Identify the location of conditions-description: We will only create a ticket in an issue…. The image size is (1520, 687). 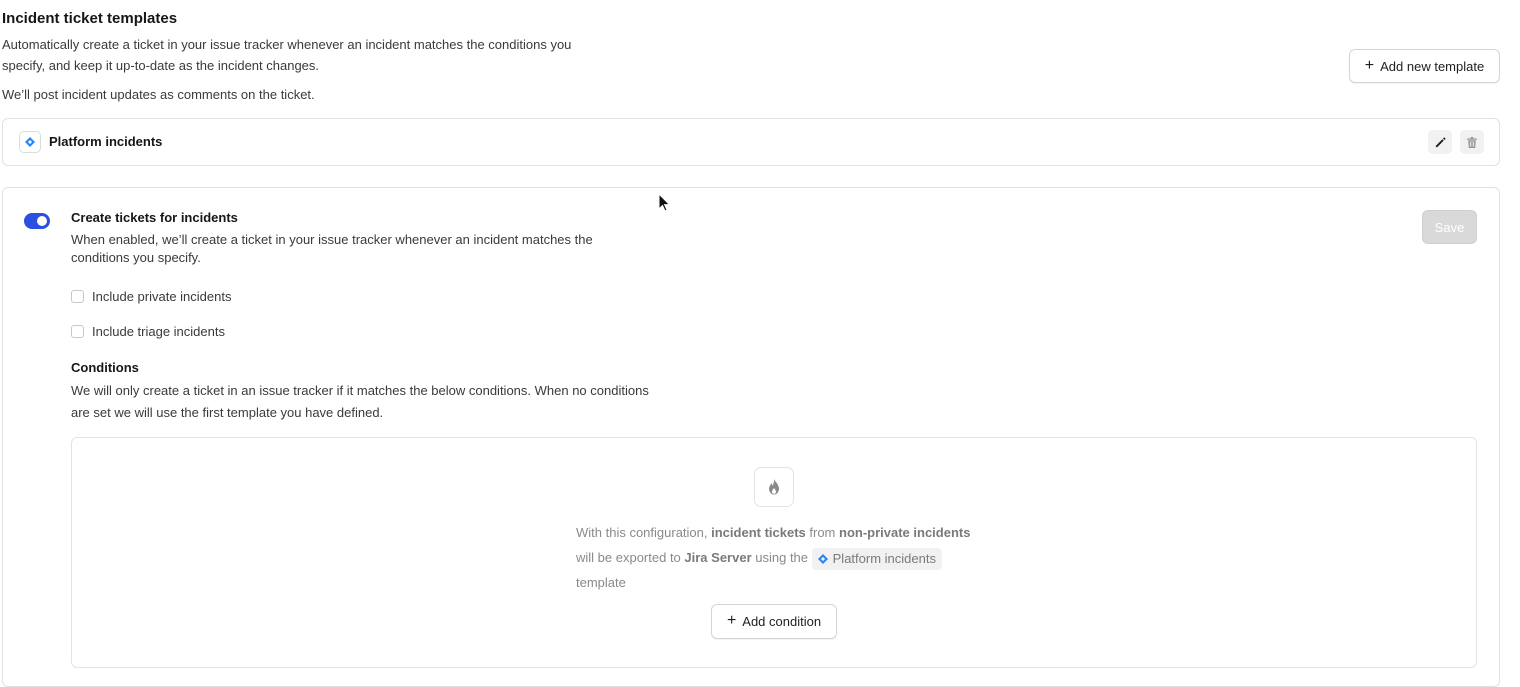
(360, 401).